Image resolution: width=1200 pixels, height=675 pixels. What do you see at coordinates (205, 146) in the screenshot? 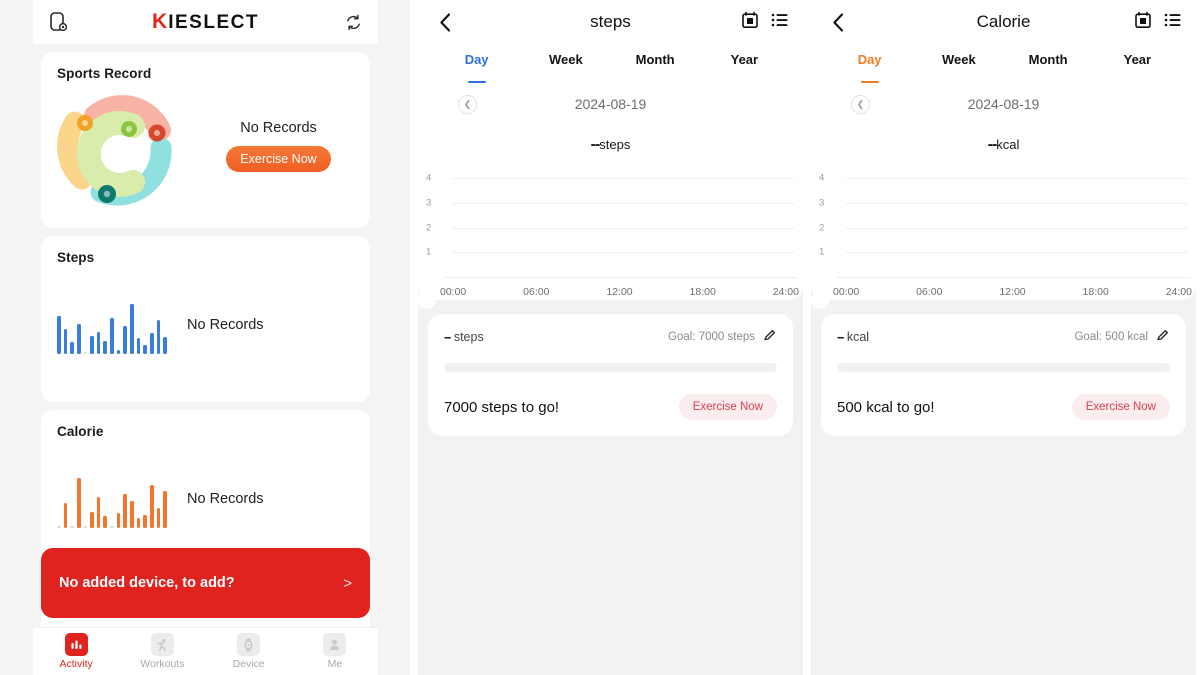
I see `sports-record-body: No Records Exercise Now` at bounding box center [205, 146].